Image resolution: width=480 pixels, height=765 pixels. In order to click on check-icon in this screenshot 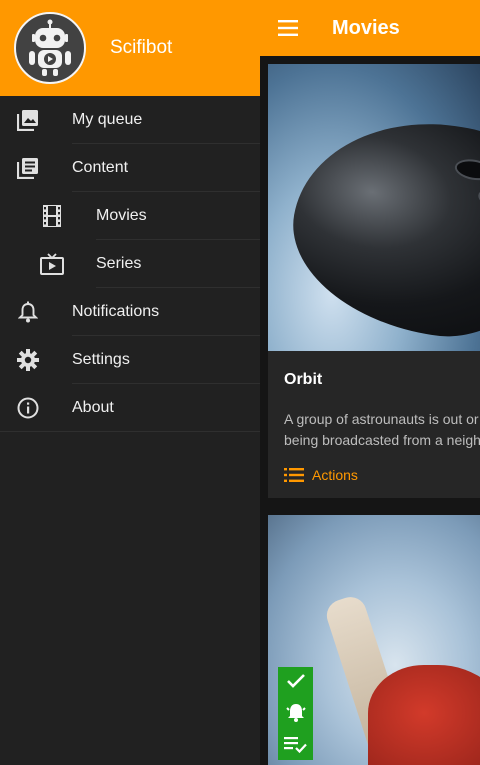, I will do `click(296, 681)`.